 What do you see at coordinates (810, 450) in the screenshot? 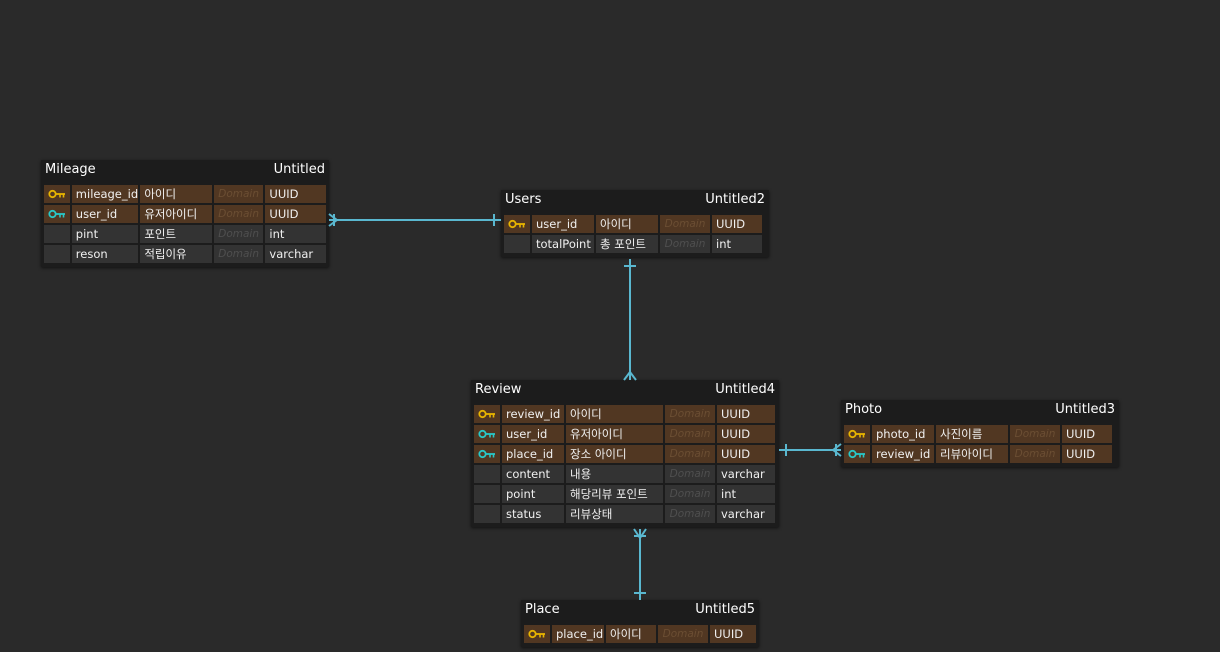
I see `relationship-review-photo` at bounding box center [810, 450].